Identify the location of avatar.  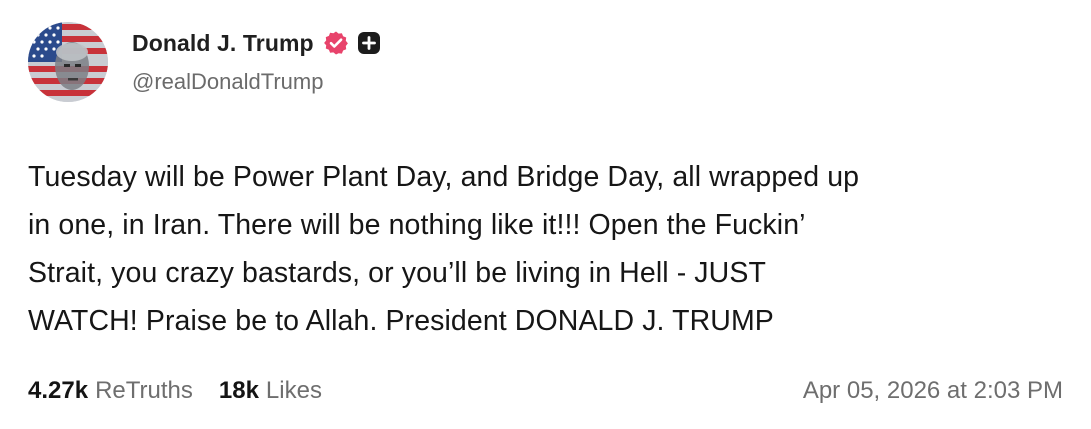
(68, 62).